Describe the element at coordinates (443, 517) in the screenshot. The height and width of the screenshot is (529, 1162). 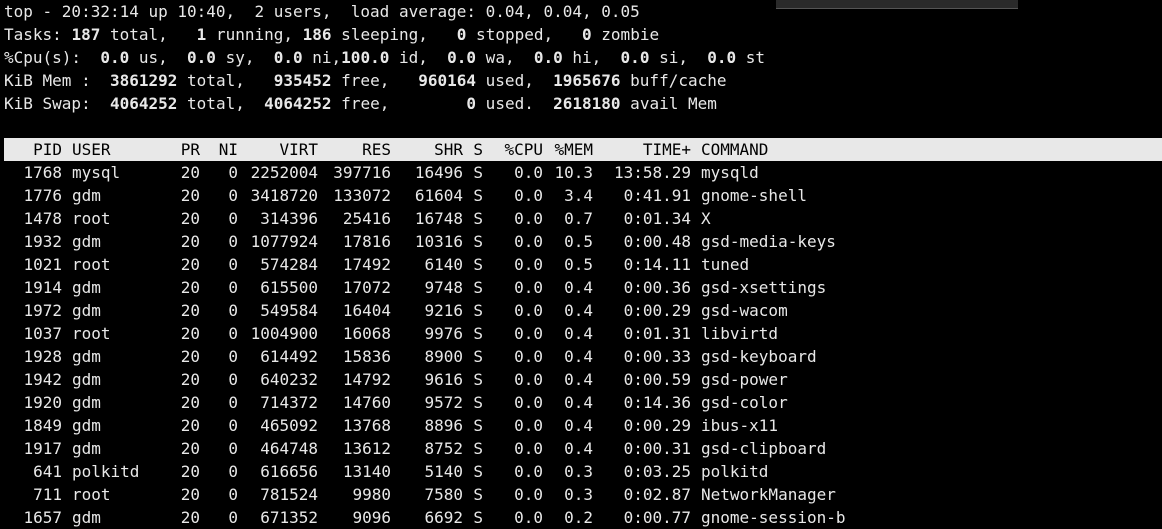
I see `cell-shr: 6692` at that location.